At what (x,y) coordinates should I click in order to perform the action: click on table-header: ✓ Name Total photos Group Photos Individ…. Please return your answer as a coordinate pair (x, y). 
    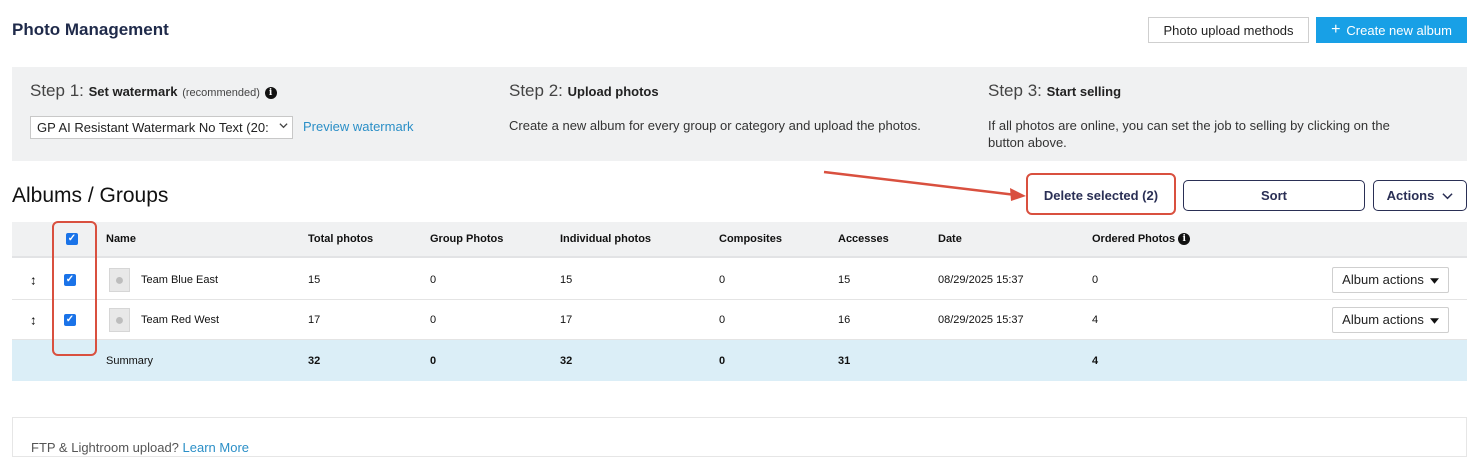
    Looking at the image, I should click on (739, 240).